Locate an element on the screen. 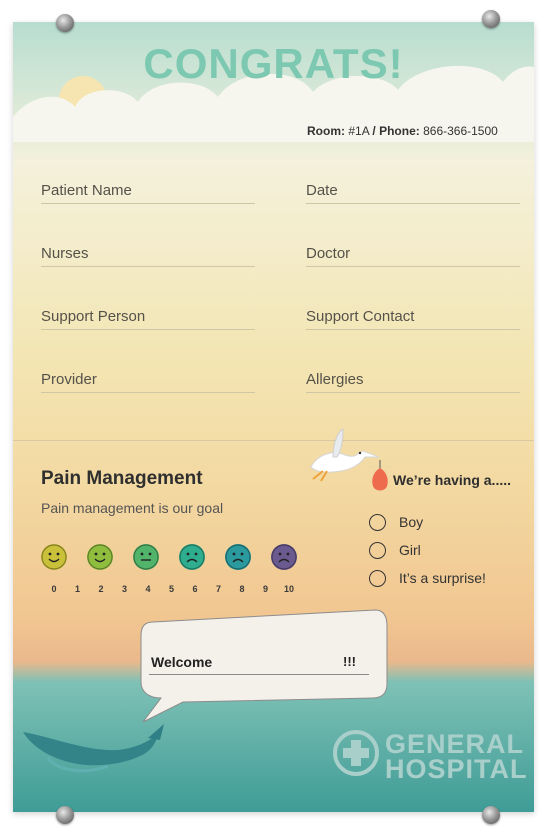  screw-bottom-left is located at coordinates (65, 815).